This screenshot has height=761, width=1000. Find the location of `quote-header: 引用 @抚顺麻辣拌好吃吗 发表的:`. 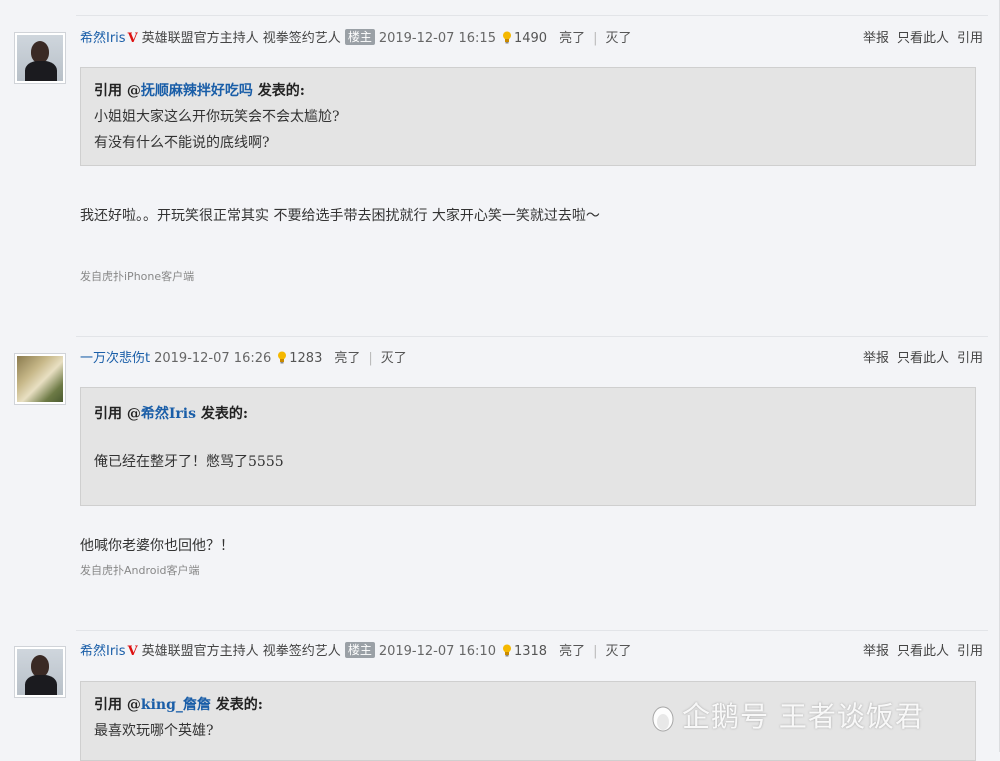

quote-header: 引用 @抚顺麻辣拌好吃吗 发表的: is located at coordinates (199, 91).